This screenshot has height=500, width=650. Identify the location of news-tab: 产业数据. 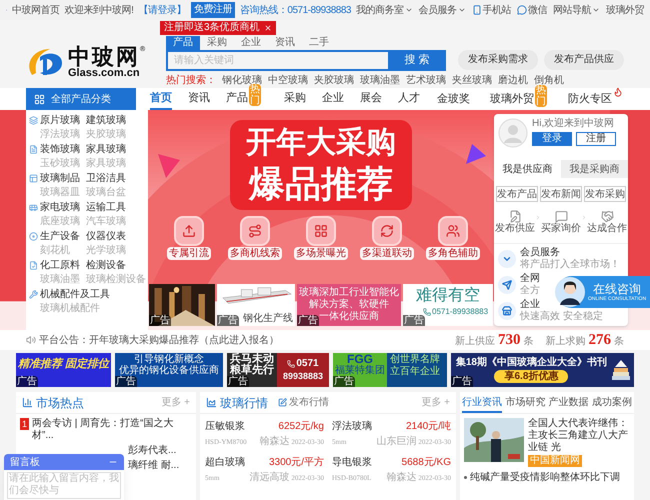
(568, 403).